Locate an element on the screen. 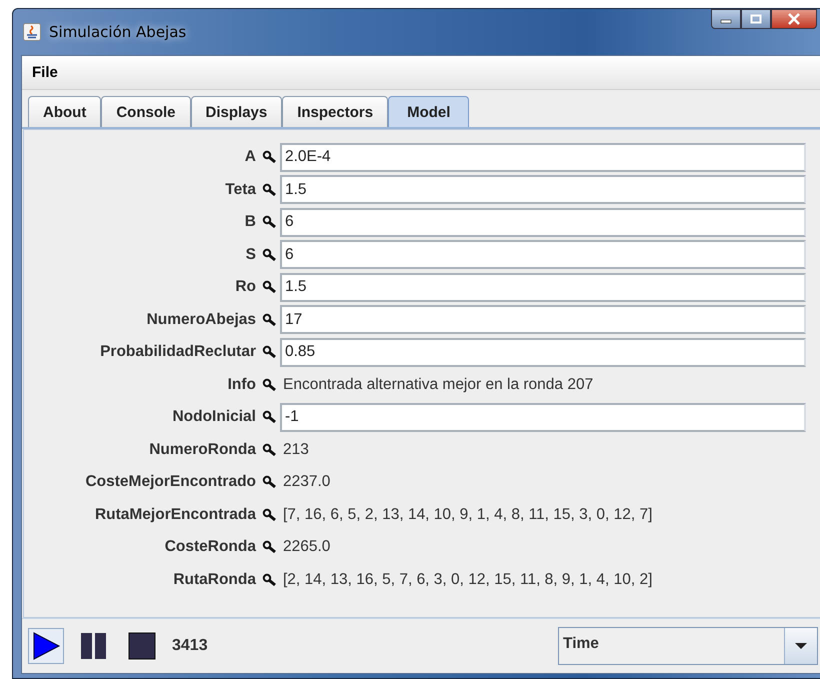 The width and height of the screenshot is (820, 679). input-field: 2.0E-4 is located at coordinates (543, 157).